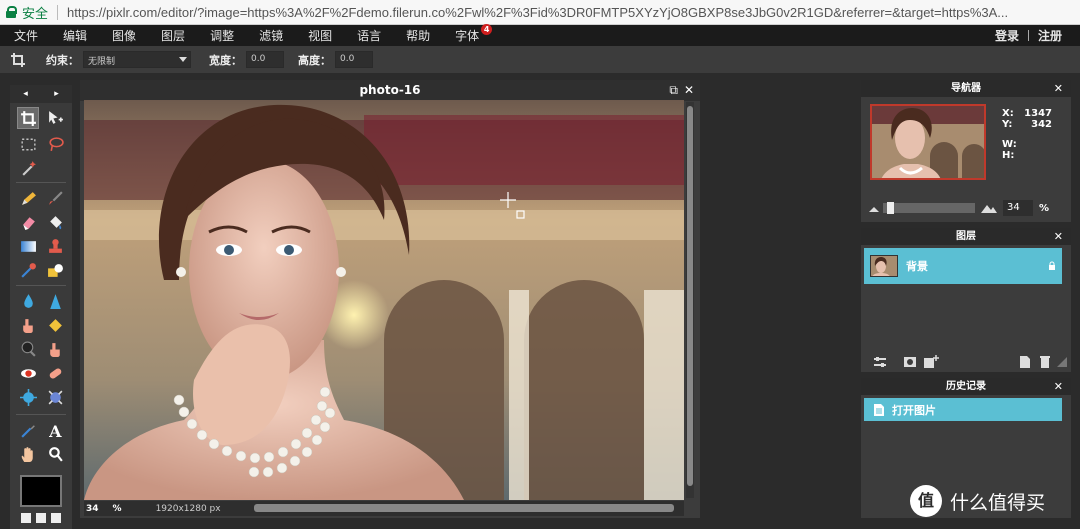 The height and width of the screenshot is (529, 1080). Describe the element at coordinates (41, 307) in the screenshot. I see `toolbox: ◂ ▸ A` at that location.